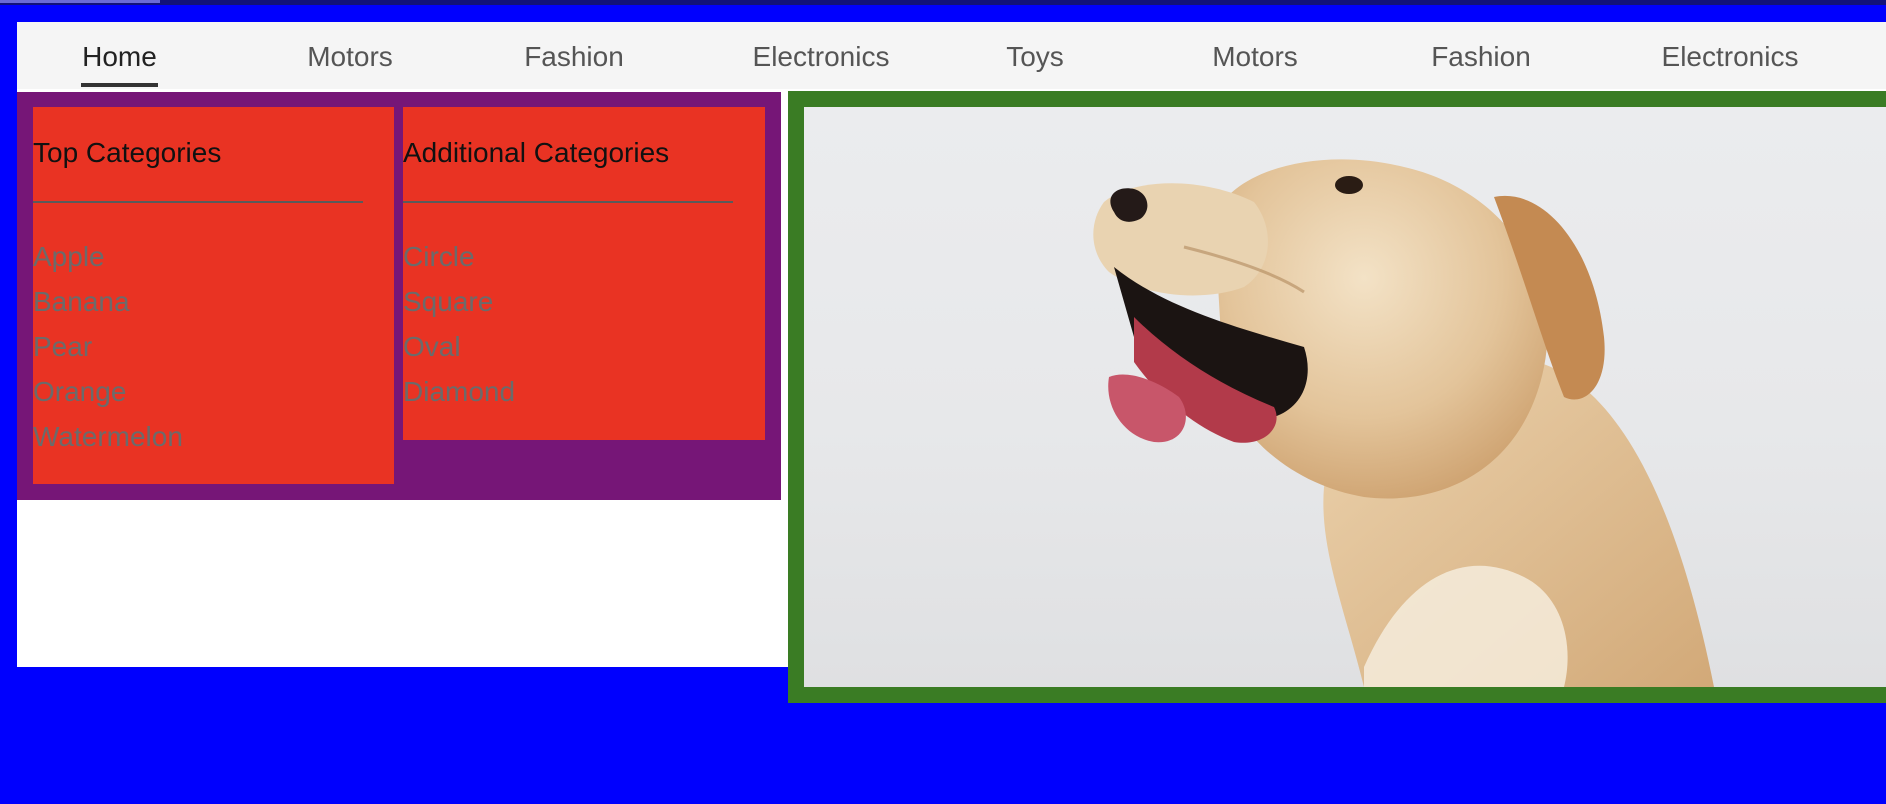 The height and width of the screenshot is (804, 1886). What do you see at coordinates (1730, 55) in the screenshot?
I see `nav-item-electronics-2: Electronics` at bounding box center [1730, 55].